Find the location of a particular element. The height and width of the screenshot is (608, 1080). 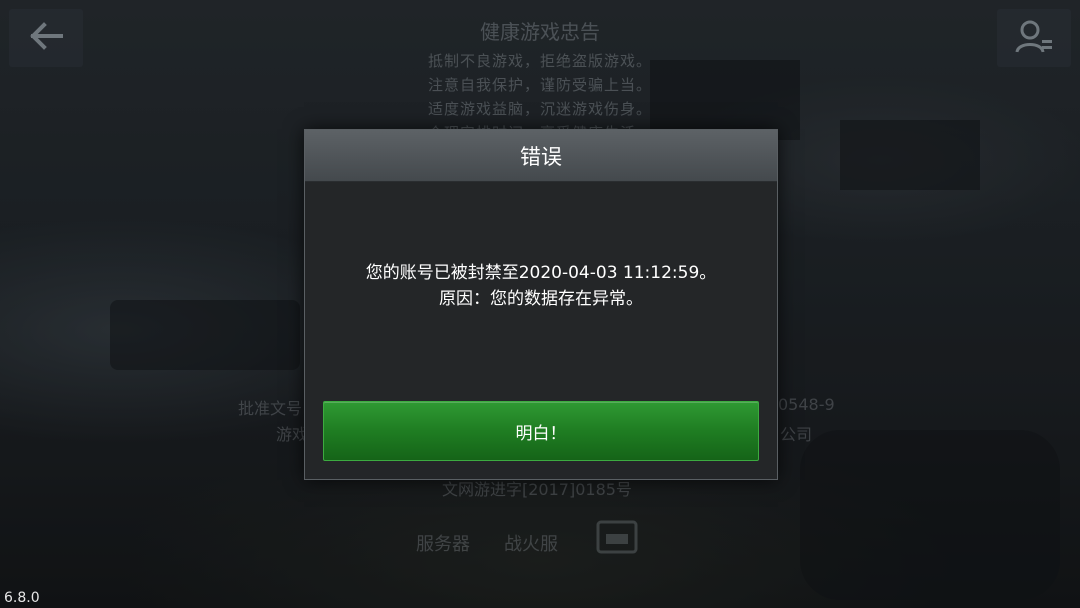

dialog-title: 错误 is located at coordinates (541, 156).